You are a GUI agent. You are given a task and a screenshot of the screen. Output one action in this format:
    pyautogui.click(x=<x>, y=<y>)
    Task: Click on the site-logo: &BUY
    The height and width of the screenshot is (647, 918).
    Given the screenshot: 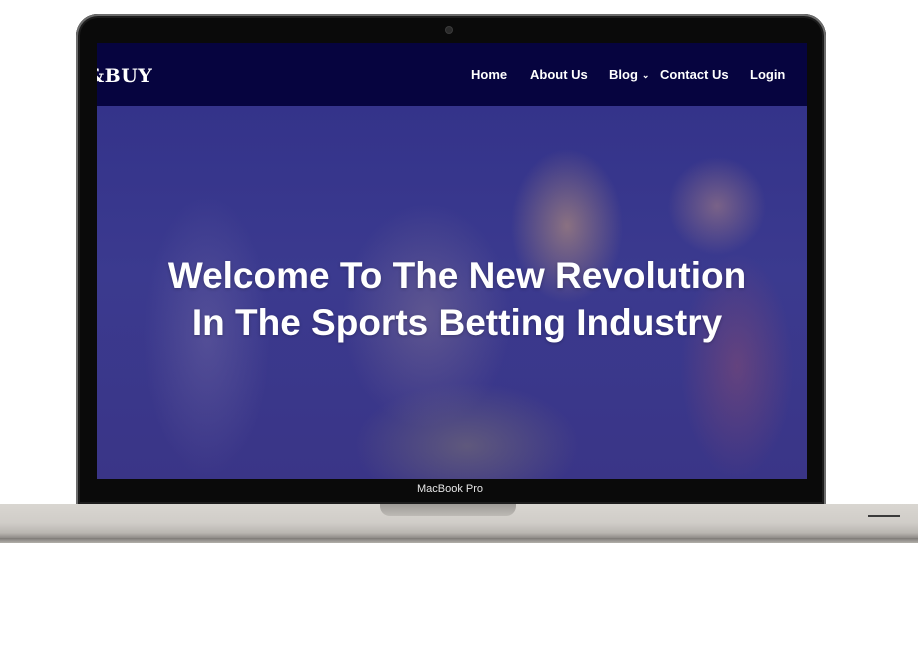 What is the action you would take?
    pyautogui.click(x=124, y=76)
    